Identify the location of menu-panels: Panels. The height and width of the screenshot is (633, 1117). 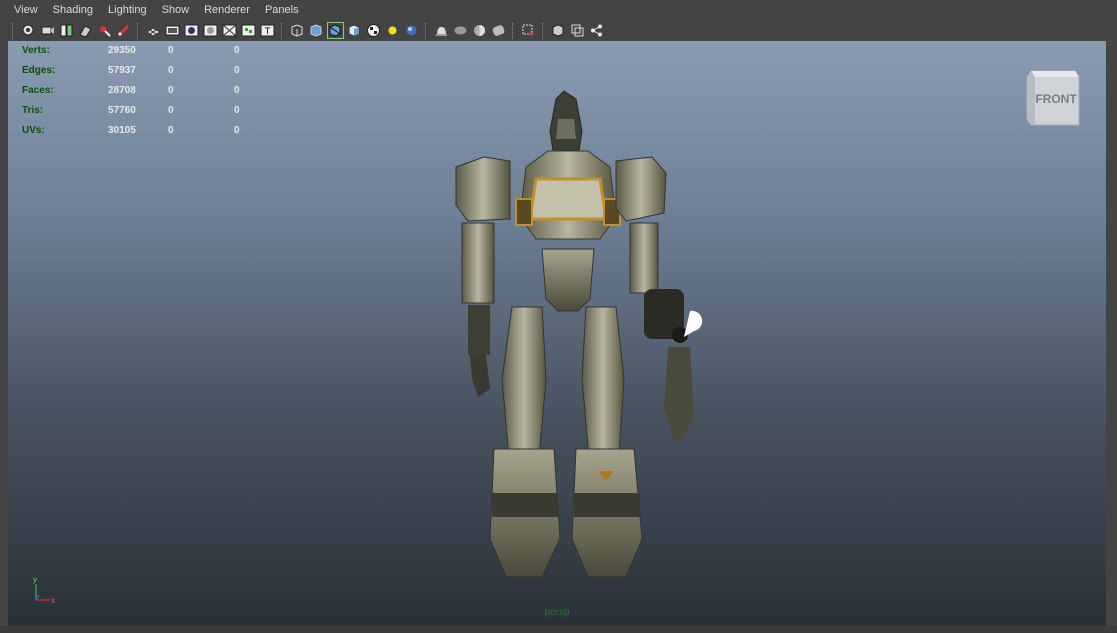
(281, 10).